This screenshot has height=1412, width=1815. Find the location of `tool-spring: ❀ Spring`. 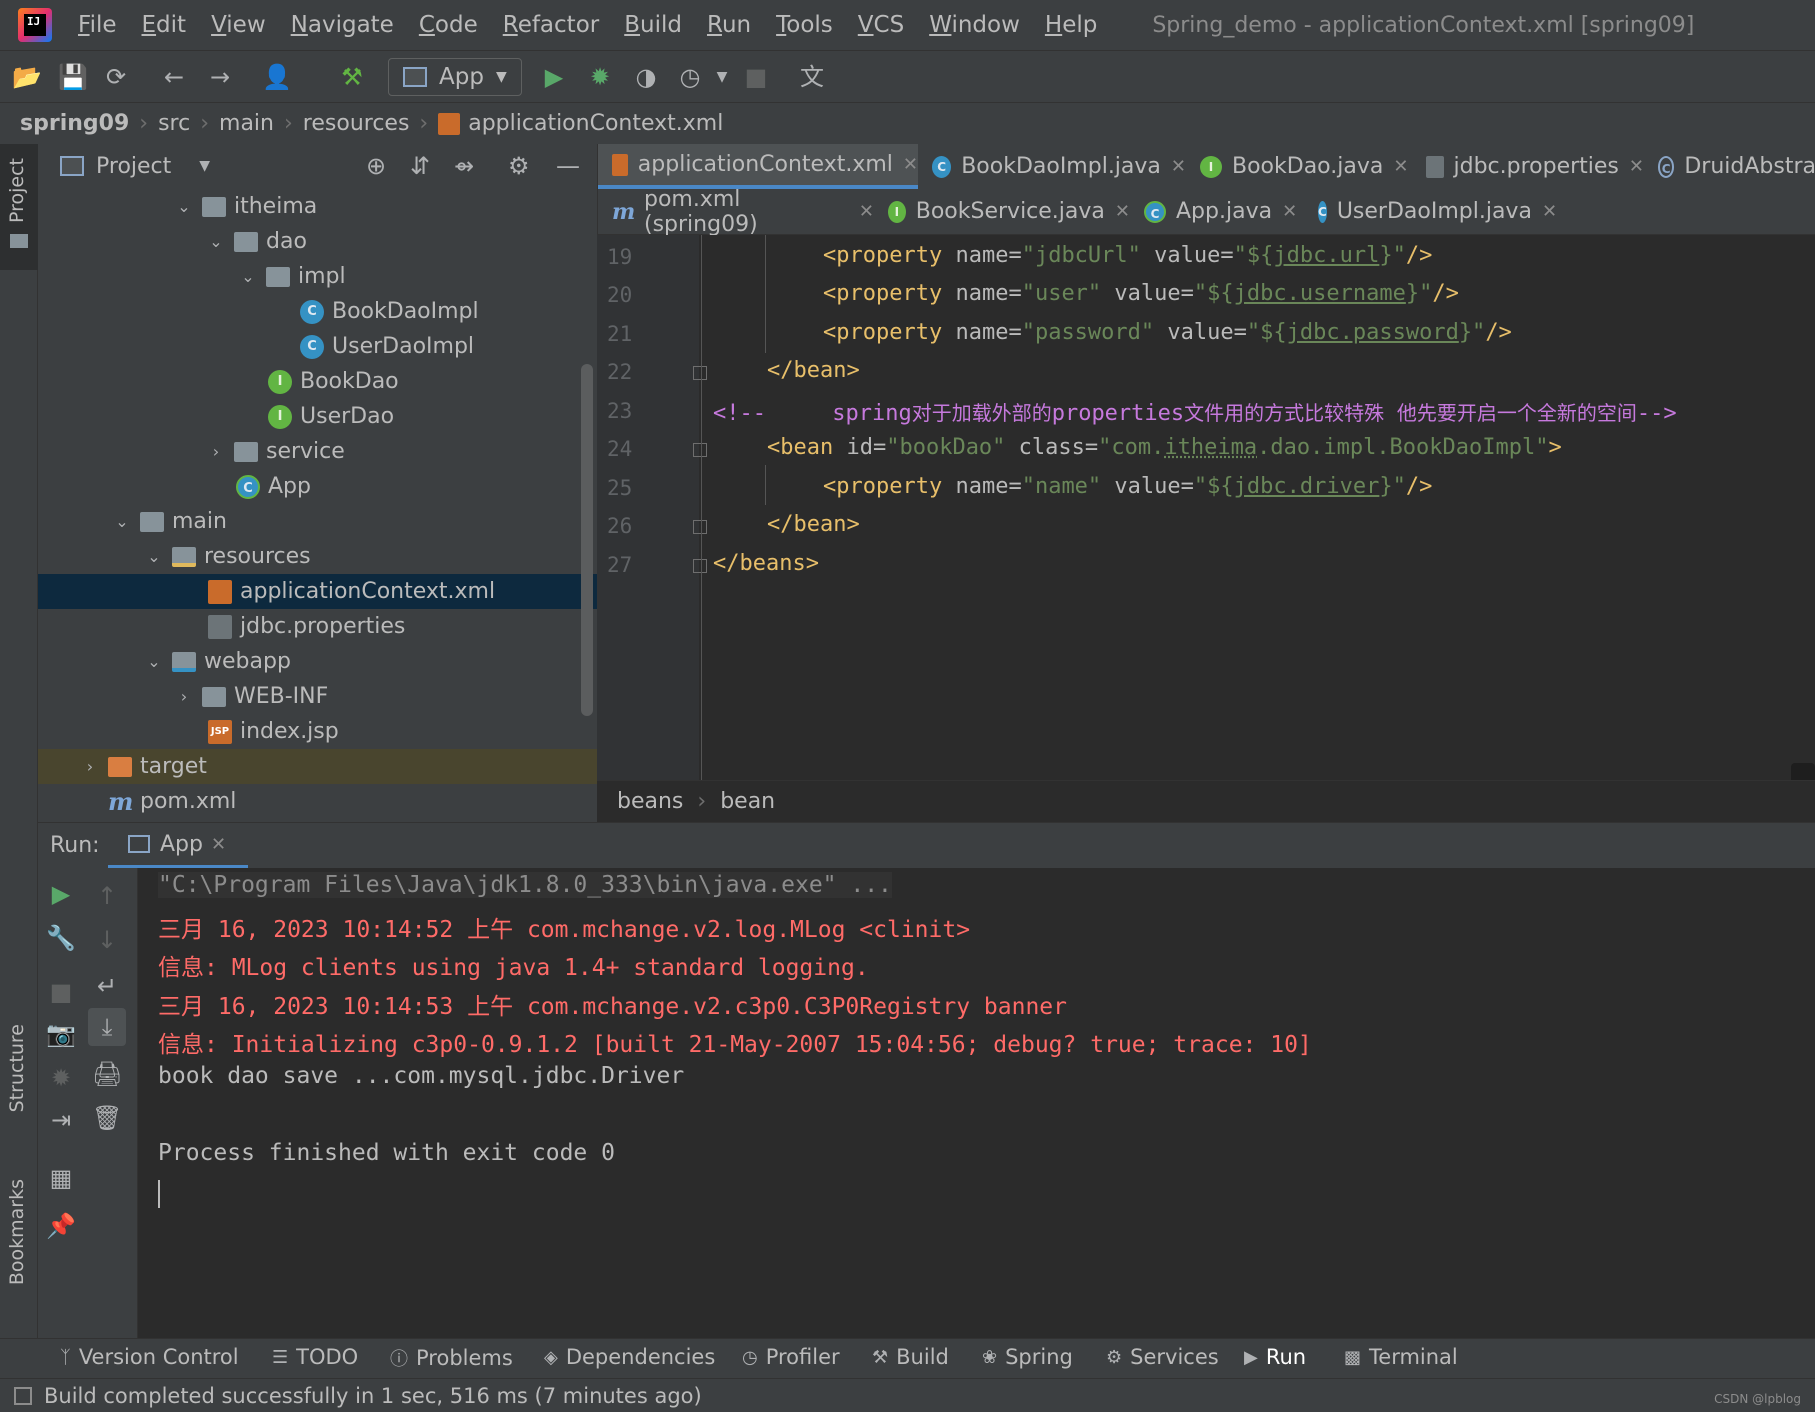

tool-spring: ❀ Spring is located at coordinates (1027, 1357).